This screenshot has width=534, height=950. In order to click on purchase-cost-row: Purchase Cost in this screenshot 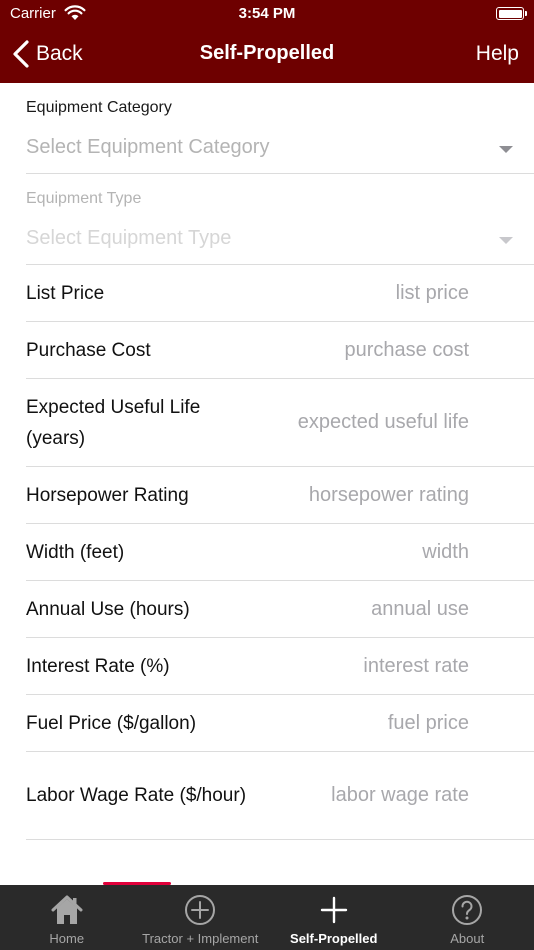, I will do `click(280, 350)`.